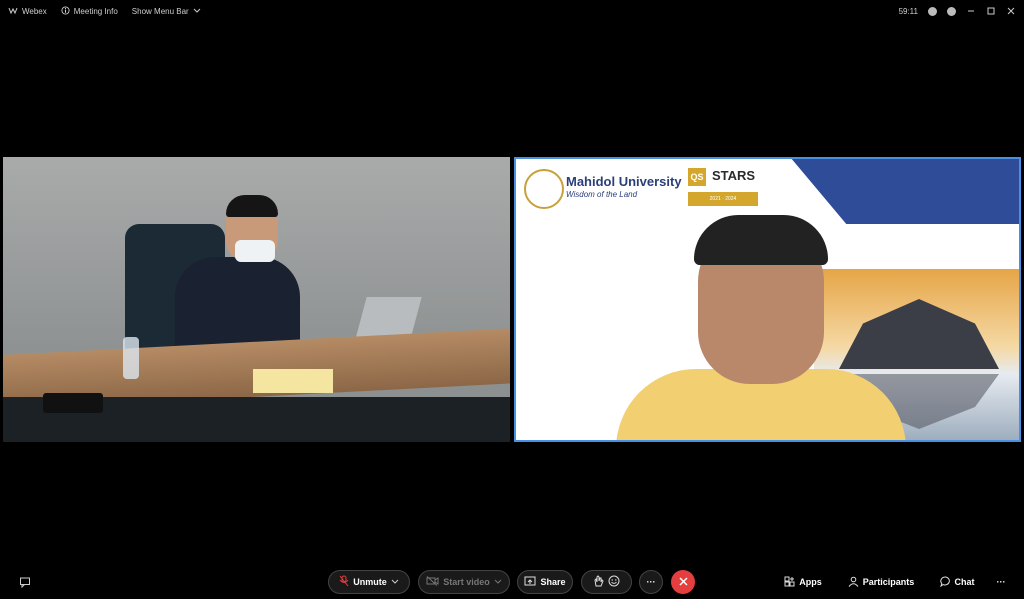  I want to click on overflow-label: ···, so click(1001, 582).